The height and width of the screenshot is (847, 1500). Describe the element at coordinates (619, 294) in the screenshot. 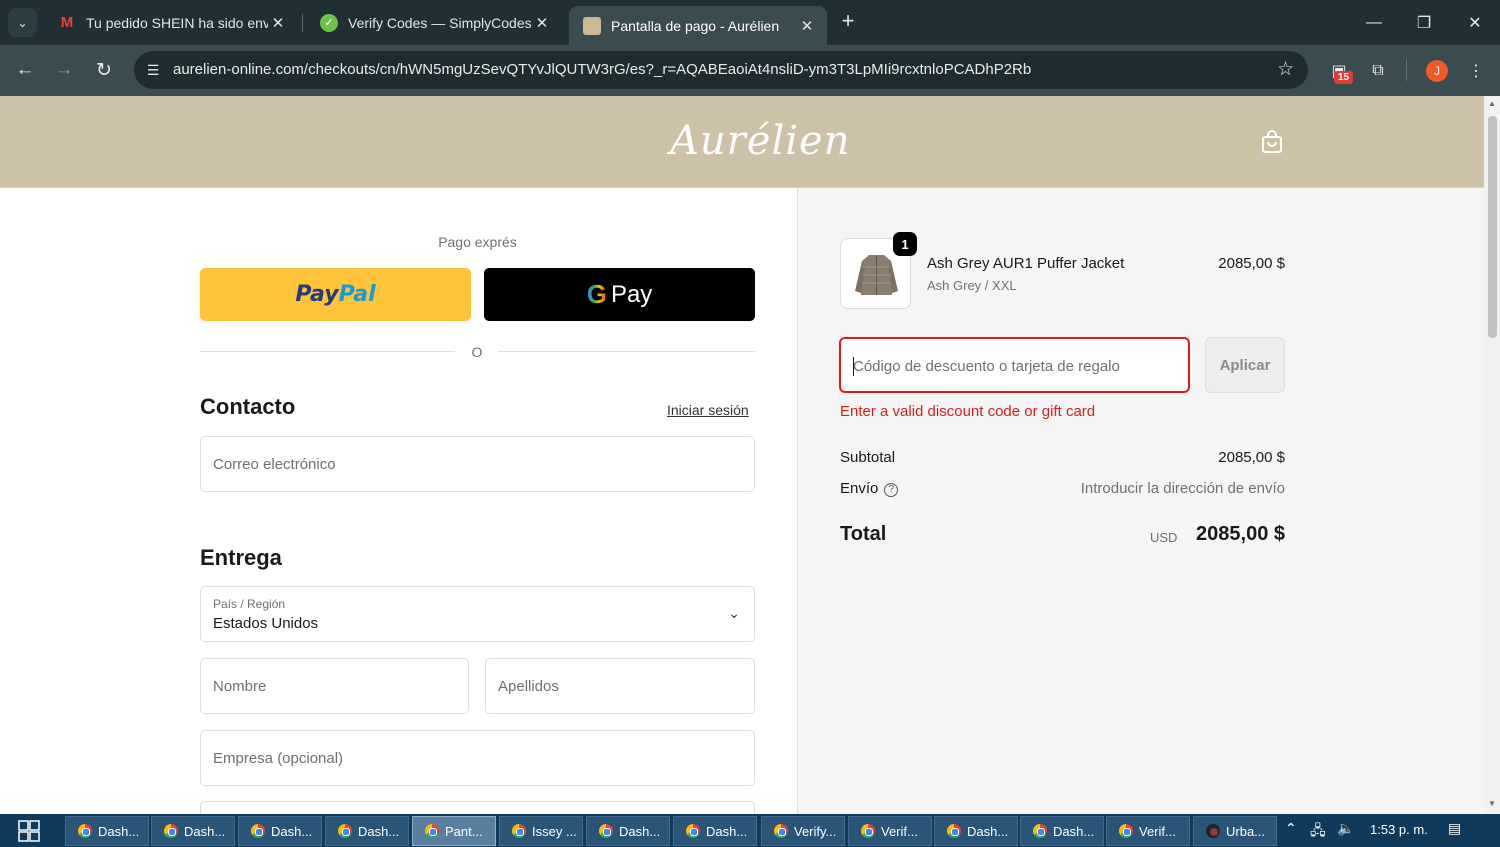

I see `google-pay-button: G Pay` at that location.